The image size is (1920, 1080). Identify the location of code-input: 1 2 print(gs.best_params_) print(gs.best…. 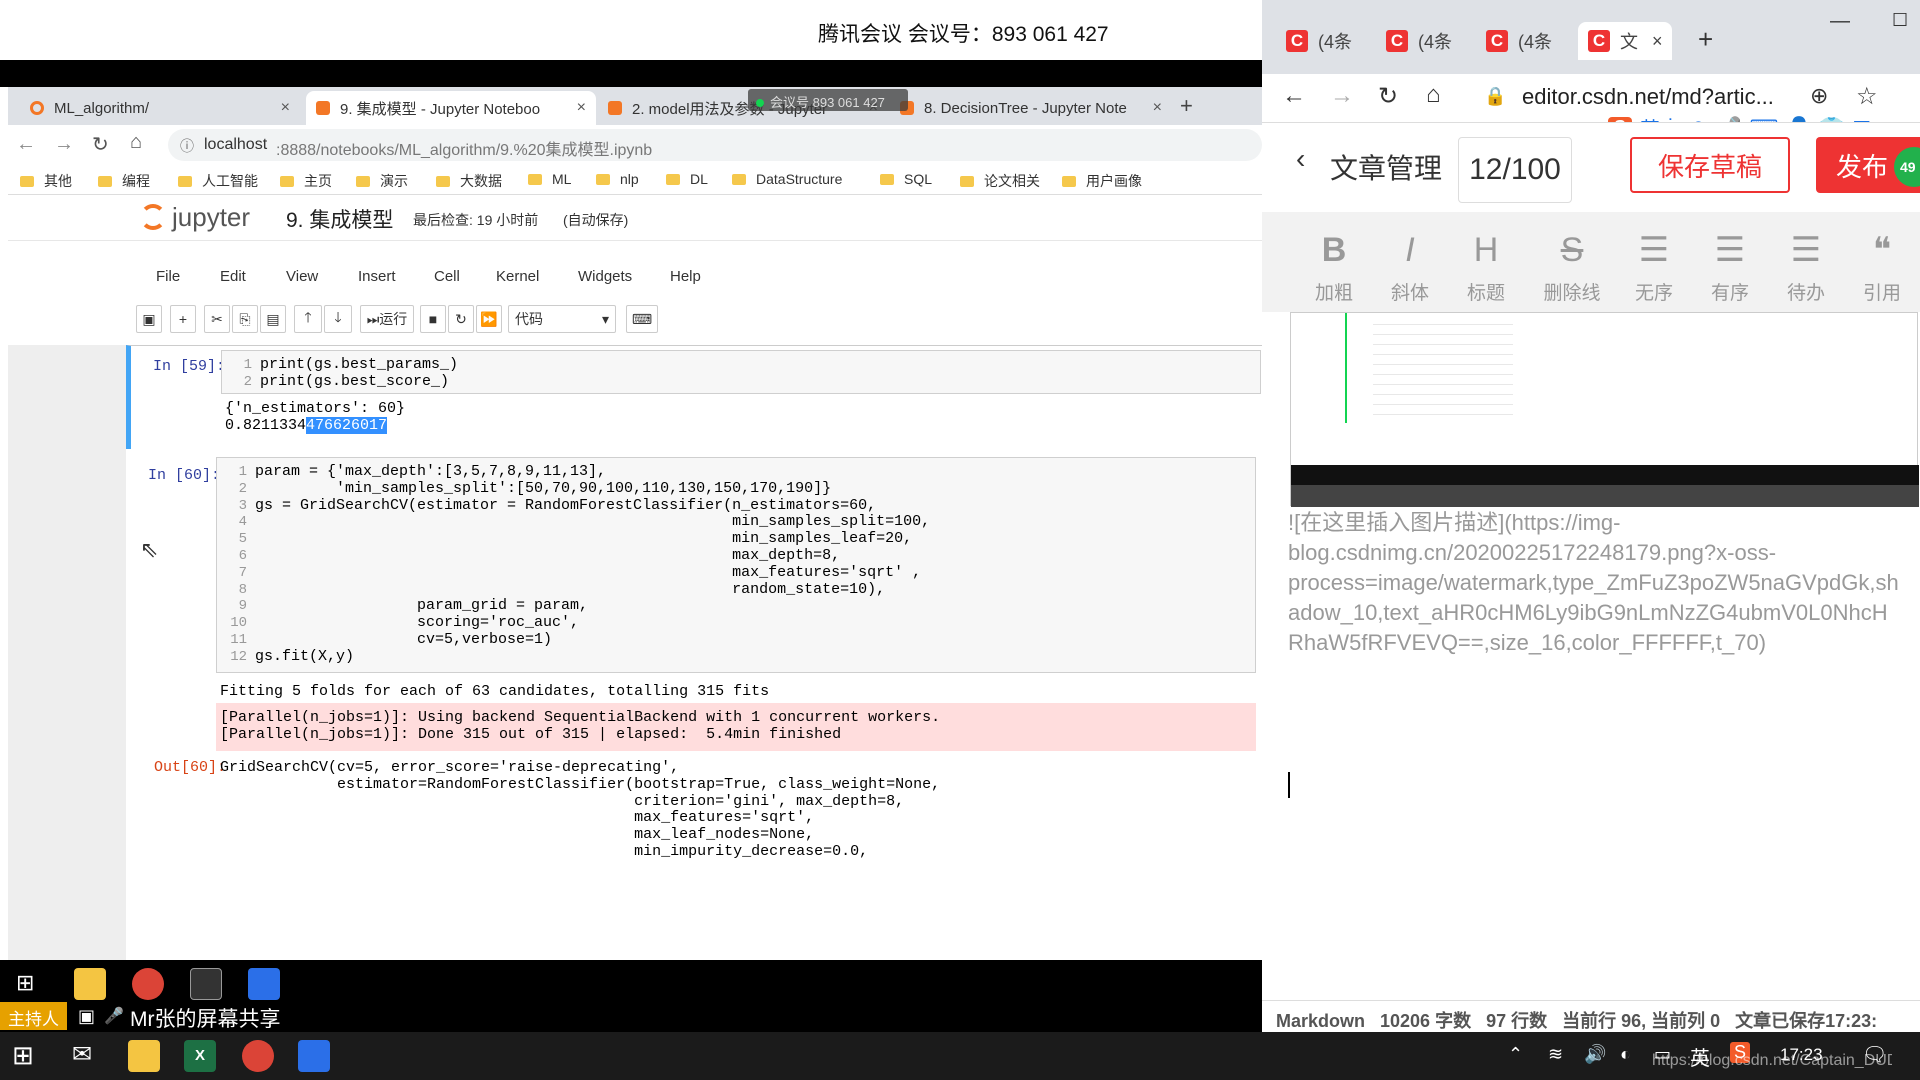
(741, 372).